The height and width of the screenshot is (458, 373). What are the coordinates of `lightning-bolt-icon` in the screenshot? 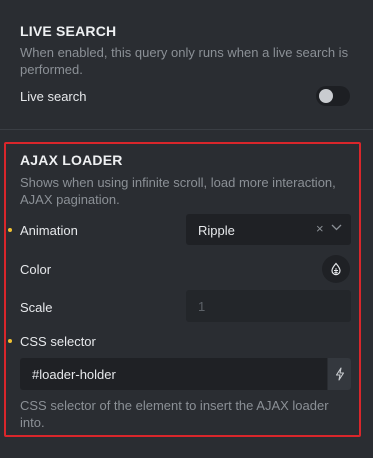 It's located at (339, 374).